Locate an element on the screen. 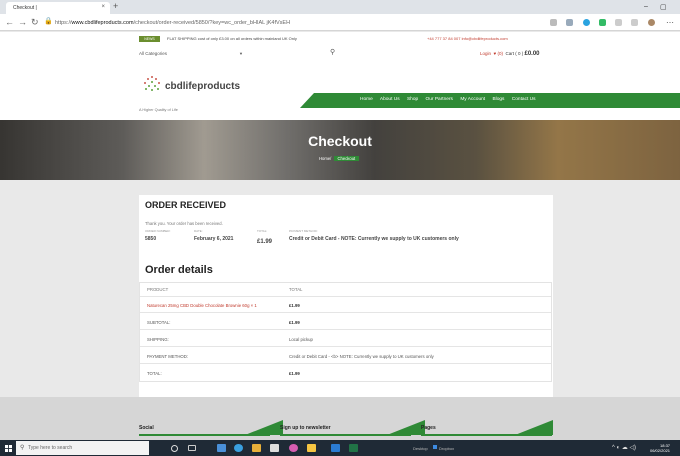  nav-our-partners: Our Partners is located at coordinates (439, 99).